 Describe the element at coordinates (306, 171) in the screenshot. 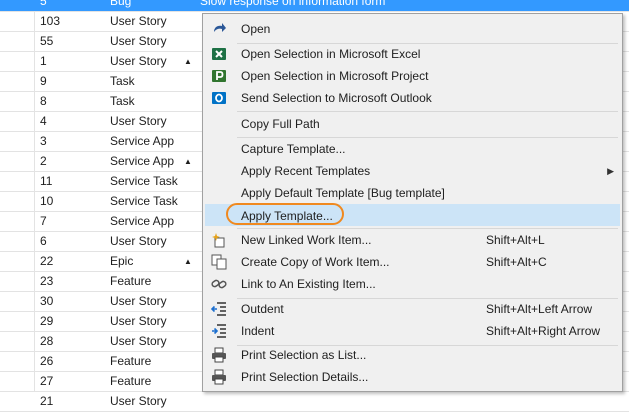

I see `menu-item-label: Apply Recent Templates` at that location.